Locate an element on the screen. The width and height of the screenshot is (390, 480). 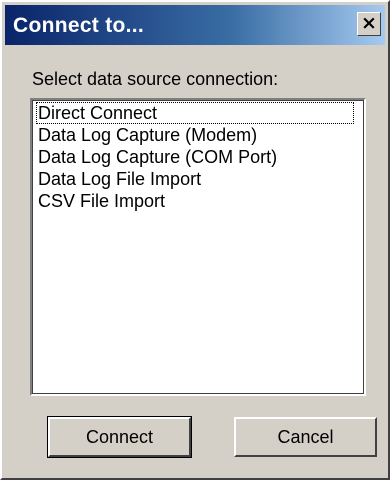
list-item-data-log-capture-com-port: Data Log Capture (COM Port) is located at coordinates (156, 157).